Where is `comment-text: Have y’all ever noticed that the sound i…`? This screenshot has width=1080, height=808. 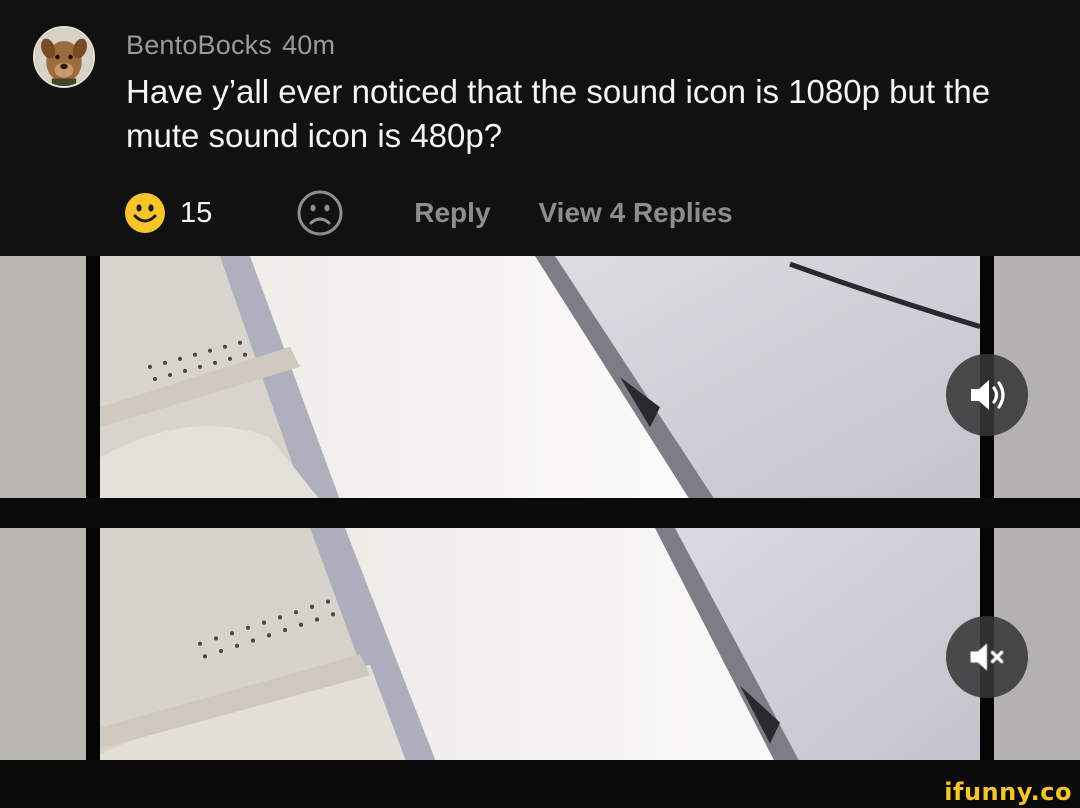
comment-text: Have y’all ever noticed that the sound i… is located at coordinates (558, 113).